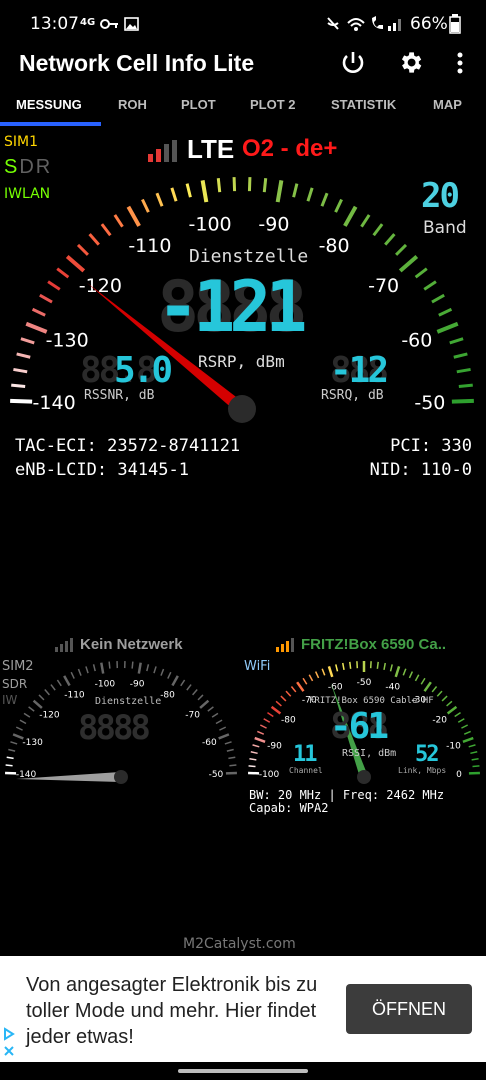 Image resolution: width=486 pixels, height=1080 pixels. What do you see at coordinates (9, 1043) in the screenshot?
I see `adchoices-icon` at bounding box center [9, 1043].